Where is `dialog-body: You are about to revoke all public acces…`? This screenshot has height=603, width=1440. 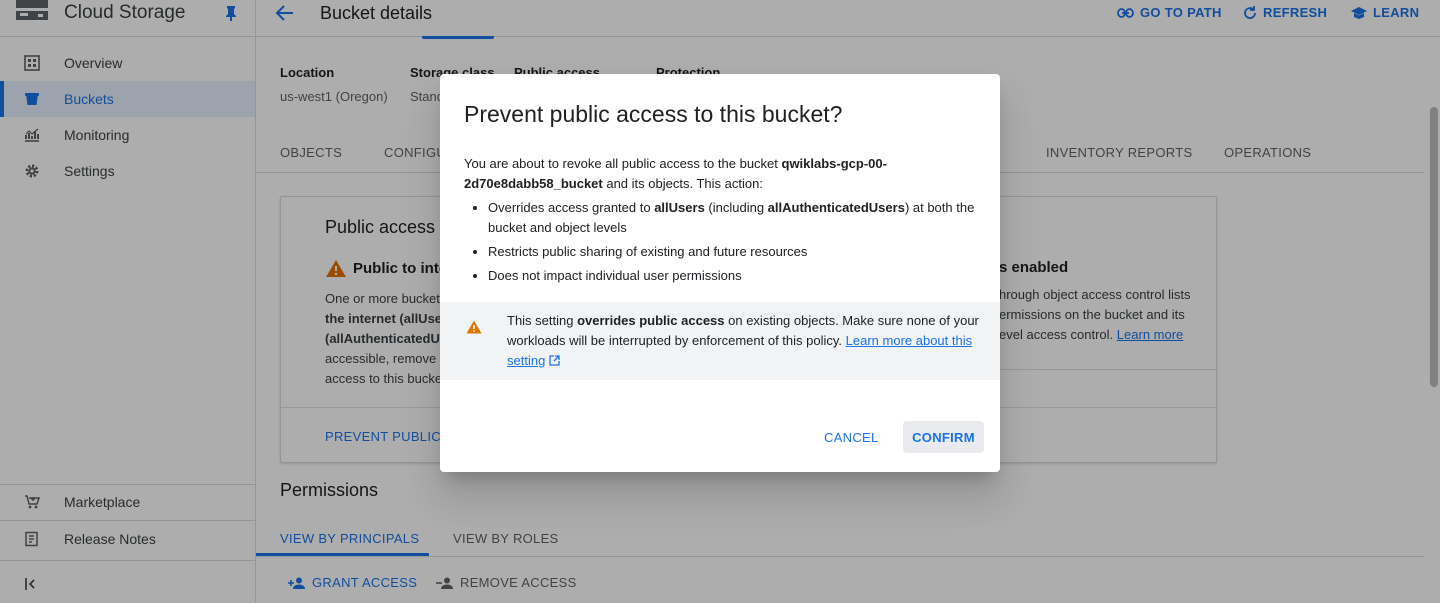 dialog-body: You are about to revoke all public acces… is located at coordinates (721, 222).